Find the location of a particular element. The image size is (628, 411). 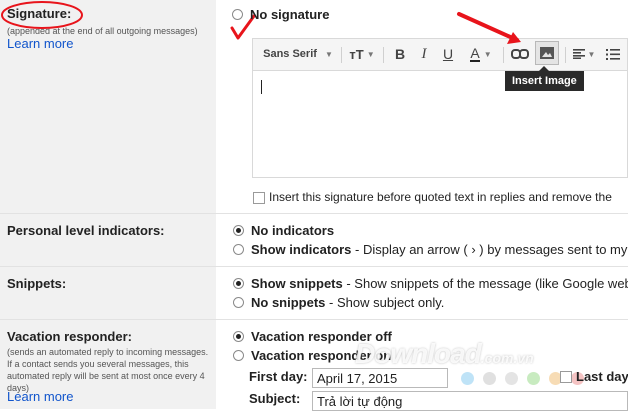

subject-label: Subject: is located at coordinates (275, 398).